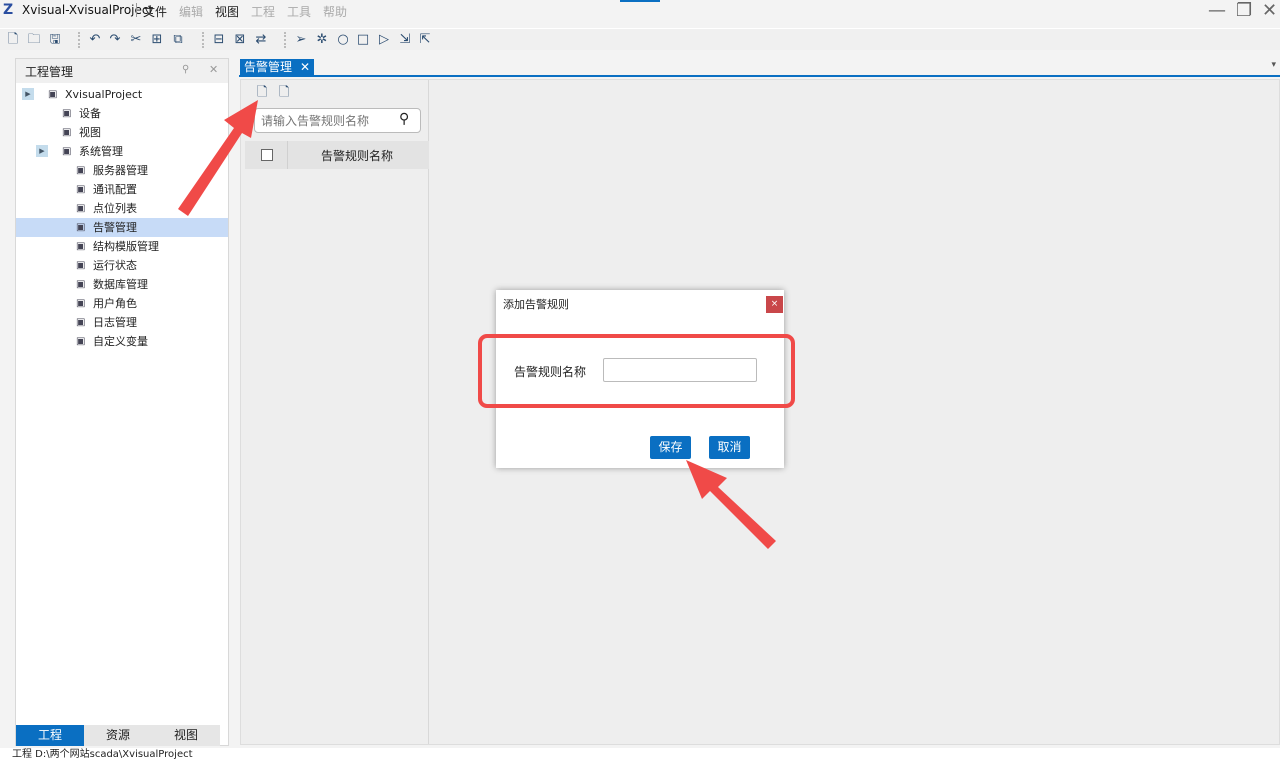 This screenshot has height=762, width=1280. I want to click on status-bar: 工程 D:\两个网站scada\XvisualProject, so click(640, 755).